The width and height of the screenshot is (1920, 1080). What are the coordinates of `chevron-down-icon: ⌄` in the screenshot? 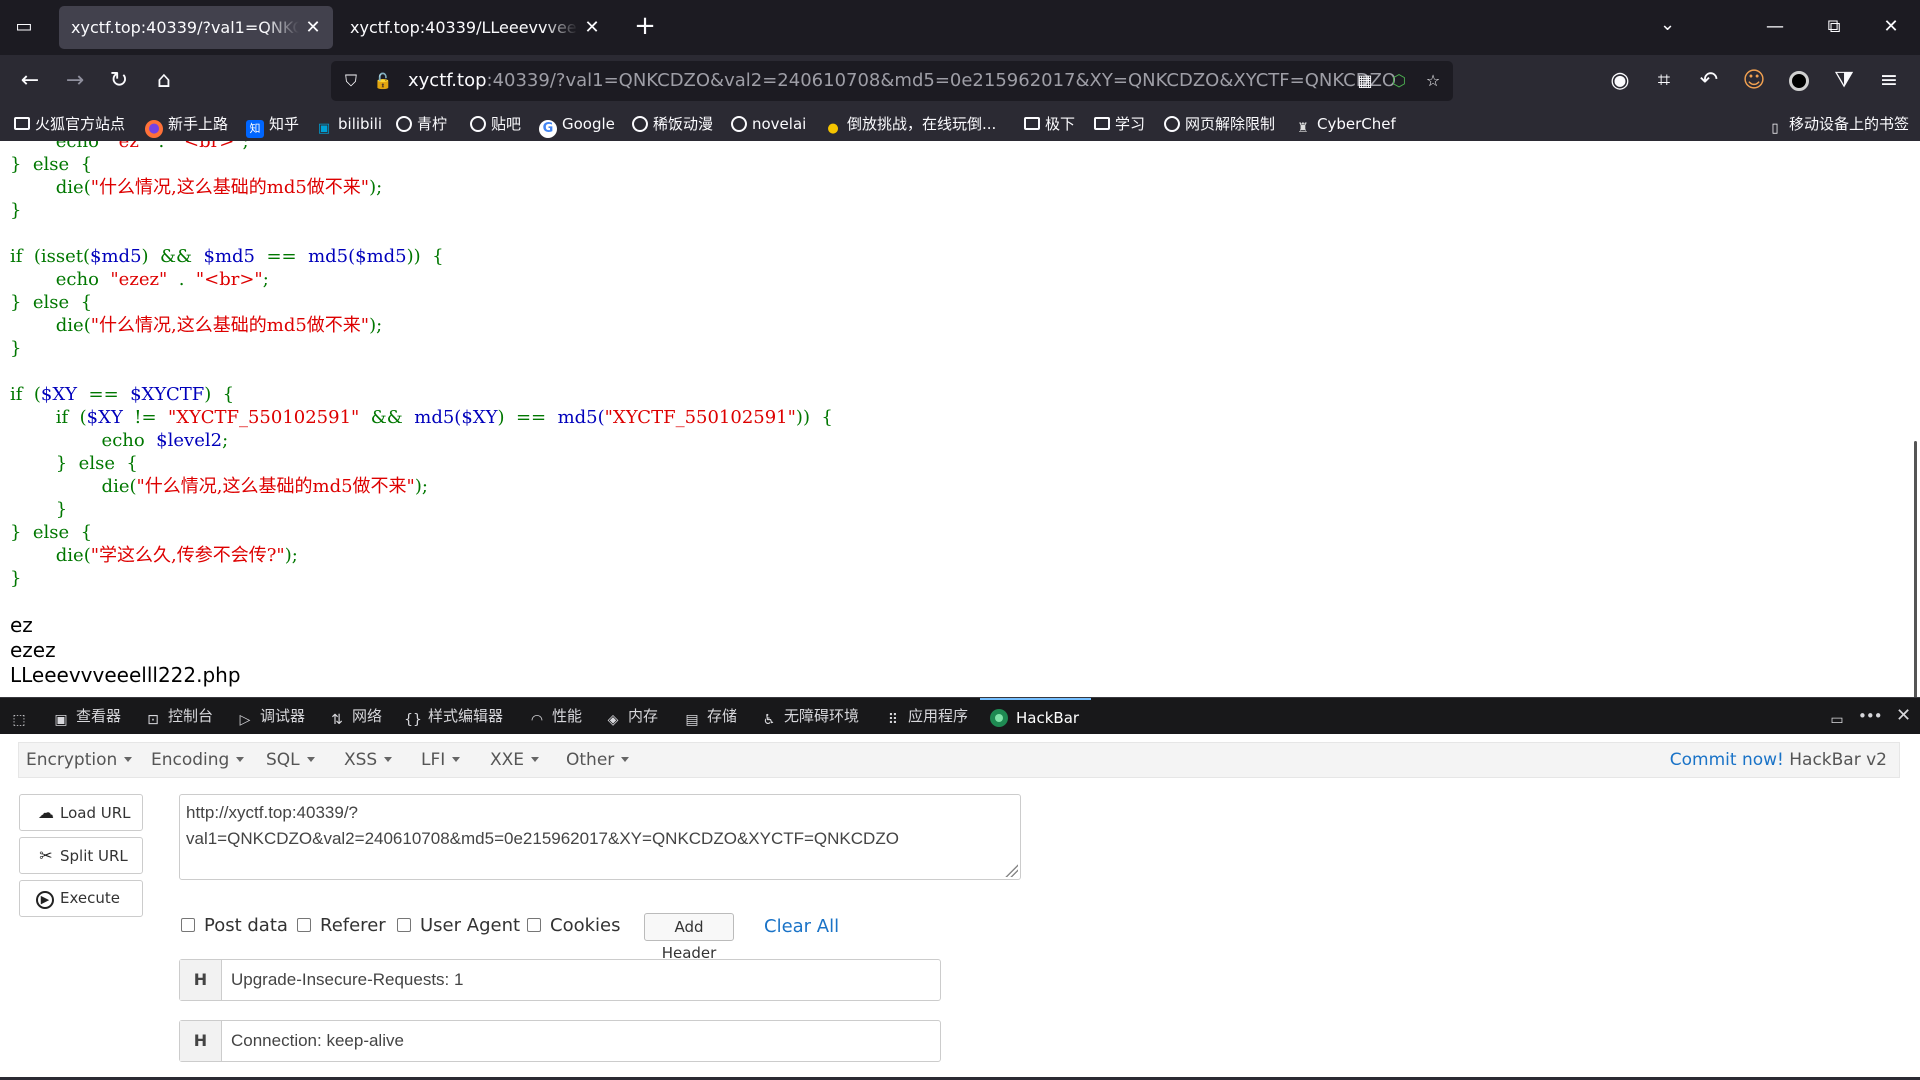 It's located at (1667, 24).